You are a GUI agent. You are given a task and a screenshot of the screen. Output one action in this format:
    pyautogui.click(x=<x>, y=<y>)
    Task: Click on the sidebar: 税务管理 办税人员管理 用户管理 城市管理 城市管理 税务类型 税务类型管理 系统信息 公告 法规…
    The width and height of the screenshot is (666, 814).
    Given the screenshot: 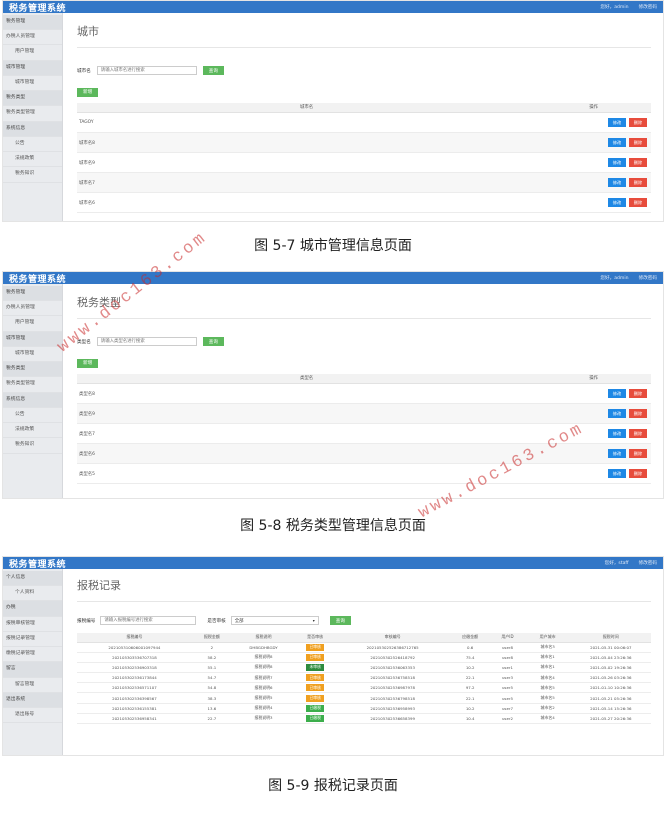 What is the action you would take?
    pyautogui.click(x=33, y=391)
    